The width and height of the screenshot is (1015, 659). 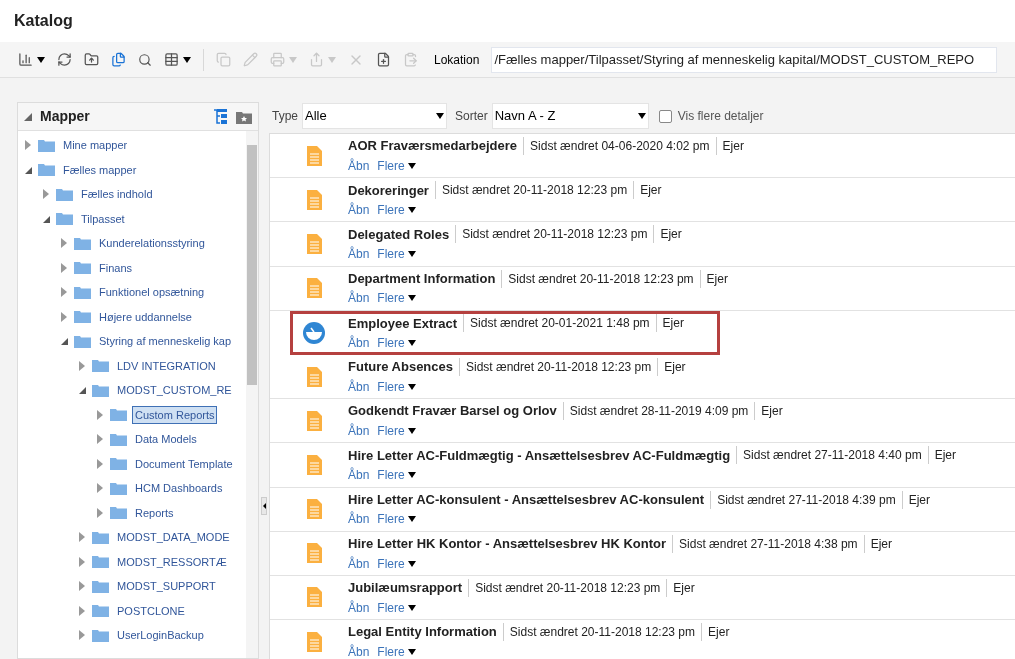 What do you see at coordinates (388, 190) in the screenshot?
I see `item-name: Dekoreringer` at bounding box center [388, 190].